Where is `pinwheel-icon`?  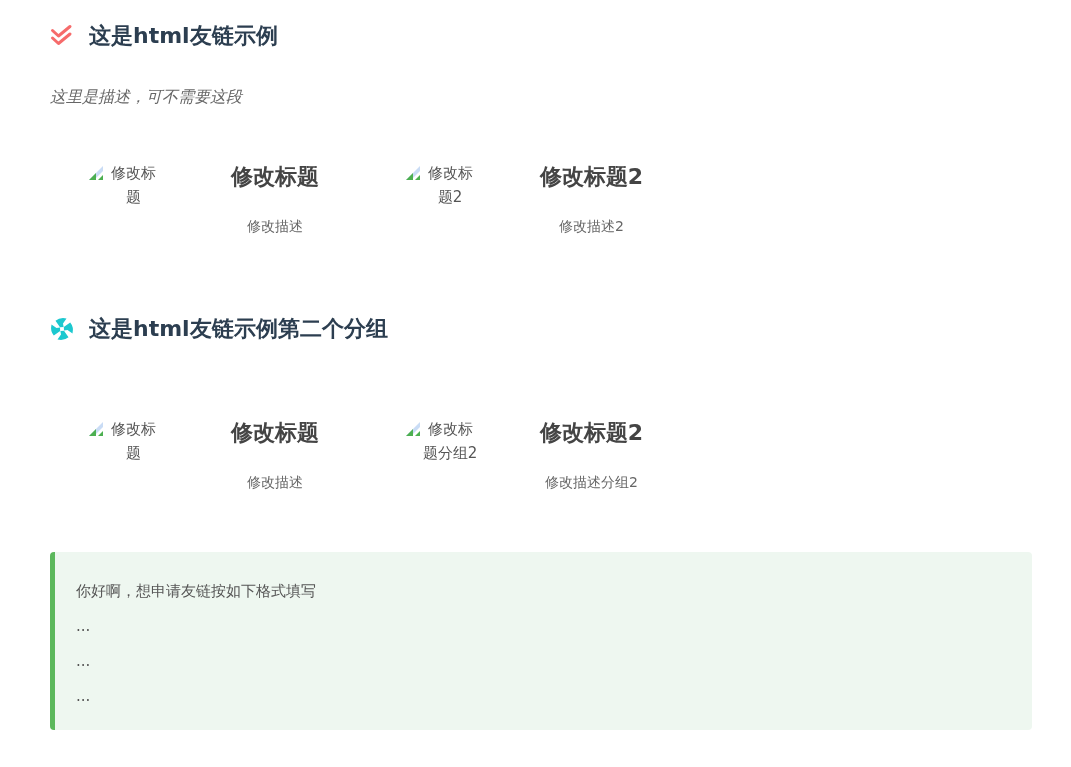 pinwheel-icon is located at coordinates (62, 328).